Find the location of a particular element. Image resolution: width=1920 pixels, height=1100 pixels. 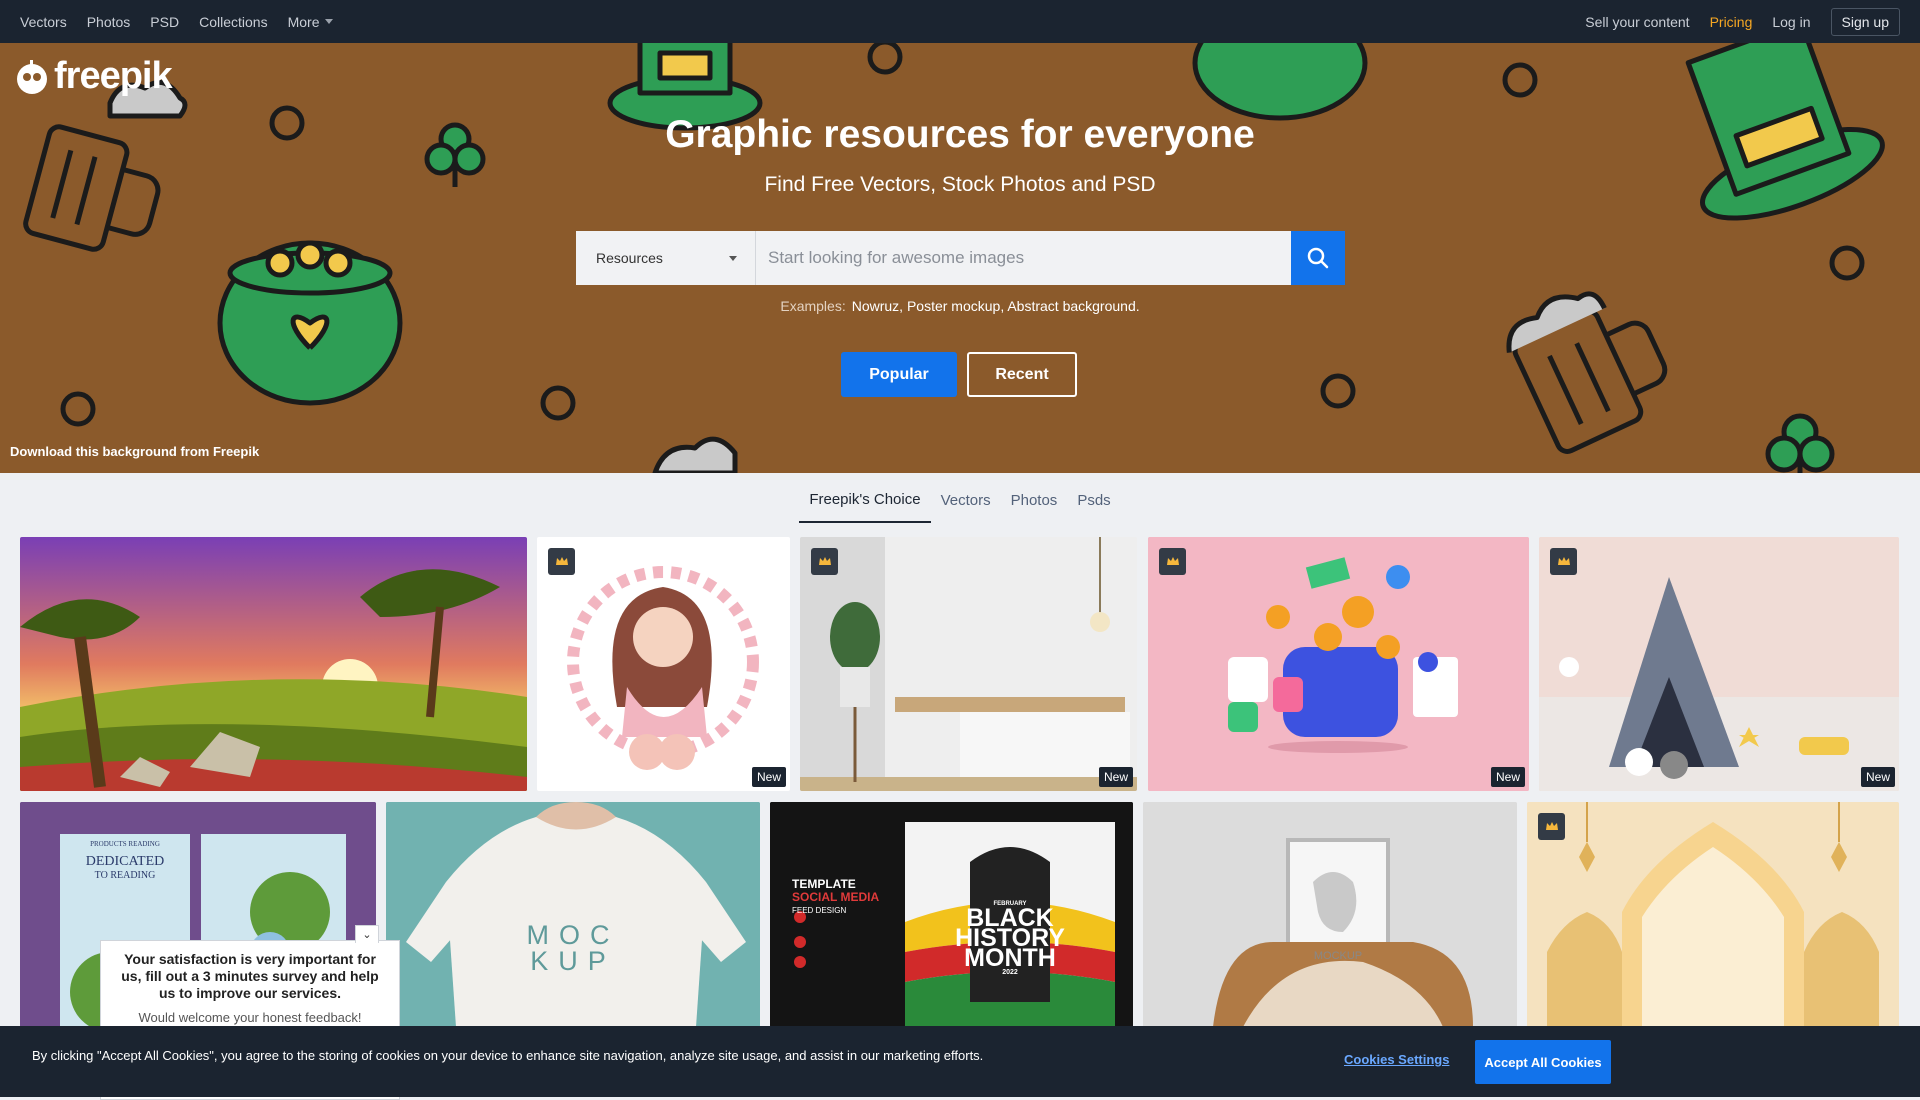

mockup-text-2: KUP is located at coordinates (573, 961).